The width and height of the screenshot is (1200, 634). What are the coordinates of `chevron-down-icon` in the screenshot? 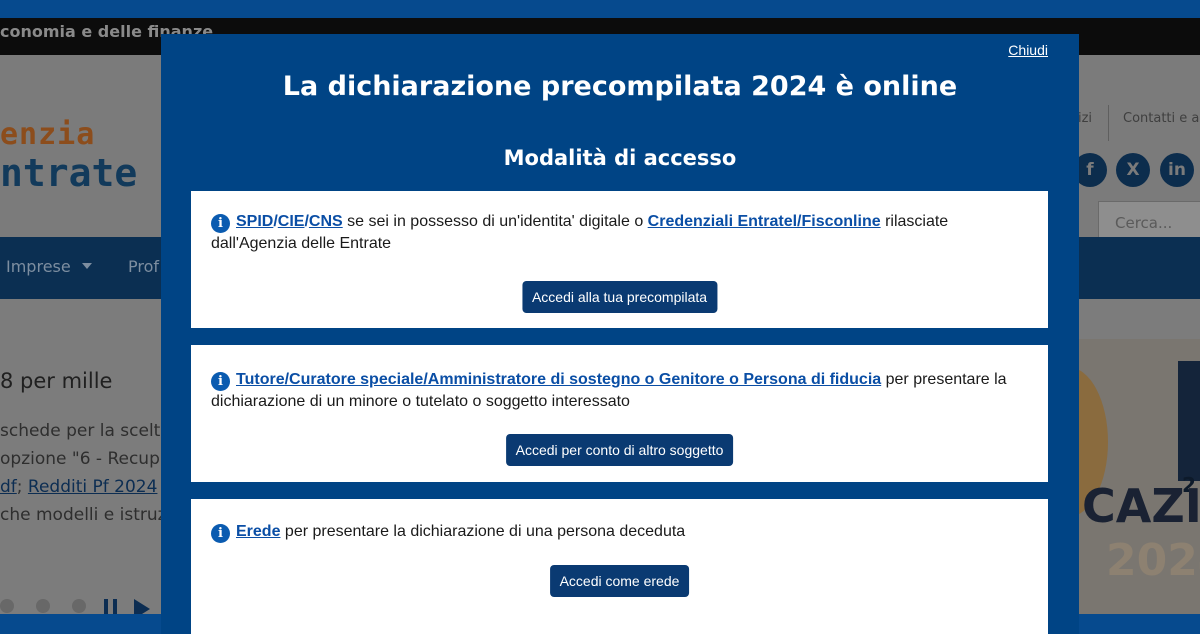 It's located at (87, 266).